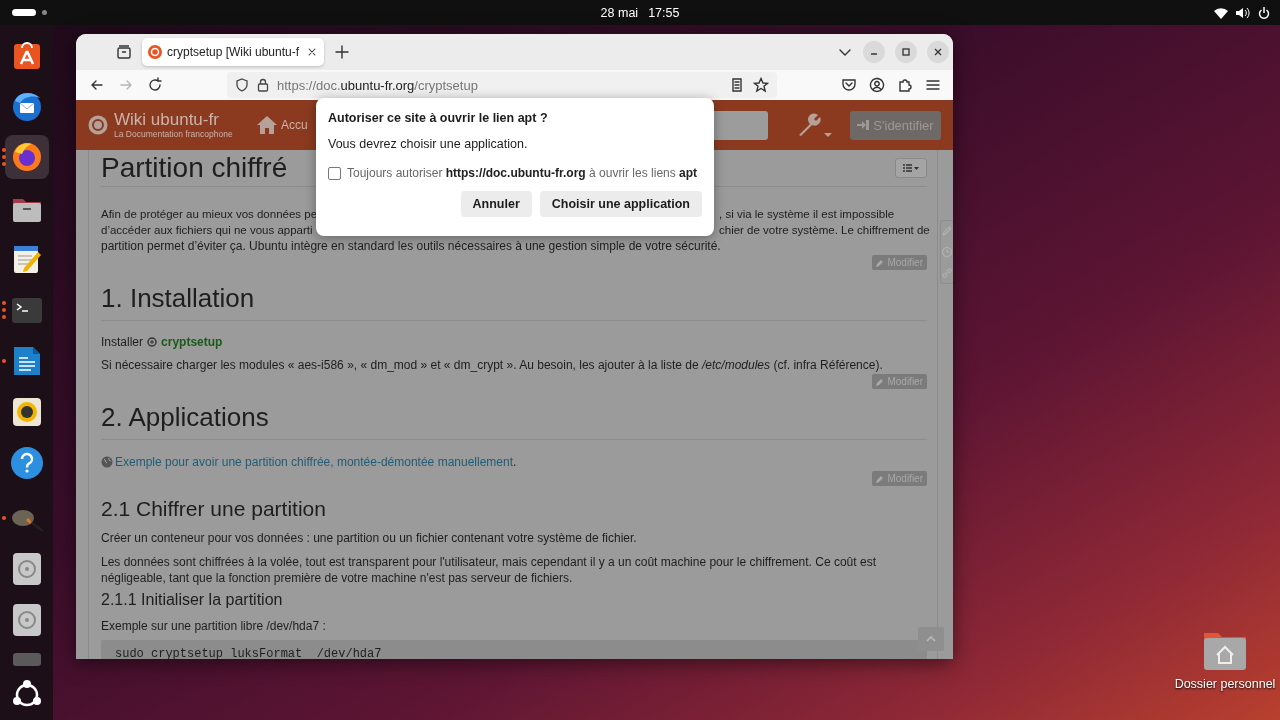 The height and width of the screenshot is (720, 1280). What do you see at coordinates (192, 600) in the screenshot?
I see `subsection-heading: 2.1.1 Initialiser la partition` at bounding box center [192, 600].